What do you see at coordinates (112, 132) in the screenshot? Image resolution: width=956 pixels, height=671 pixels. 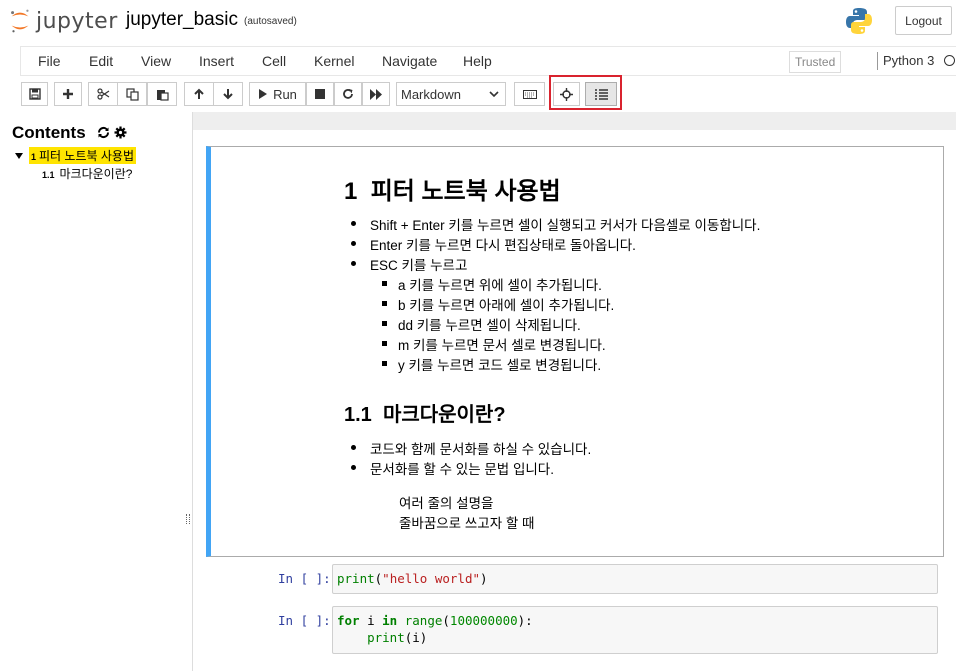 I see `toc-icons` at bounding box center [112, 132].